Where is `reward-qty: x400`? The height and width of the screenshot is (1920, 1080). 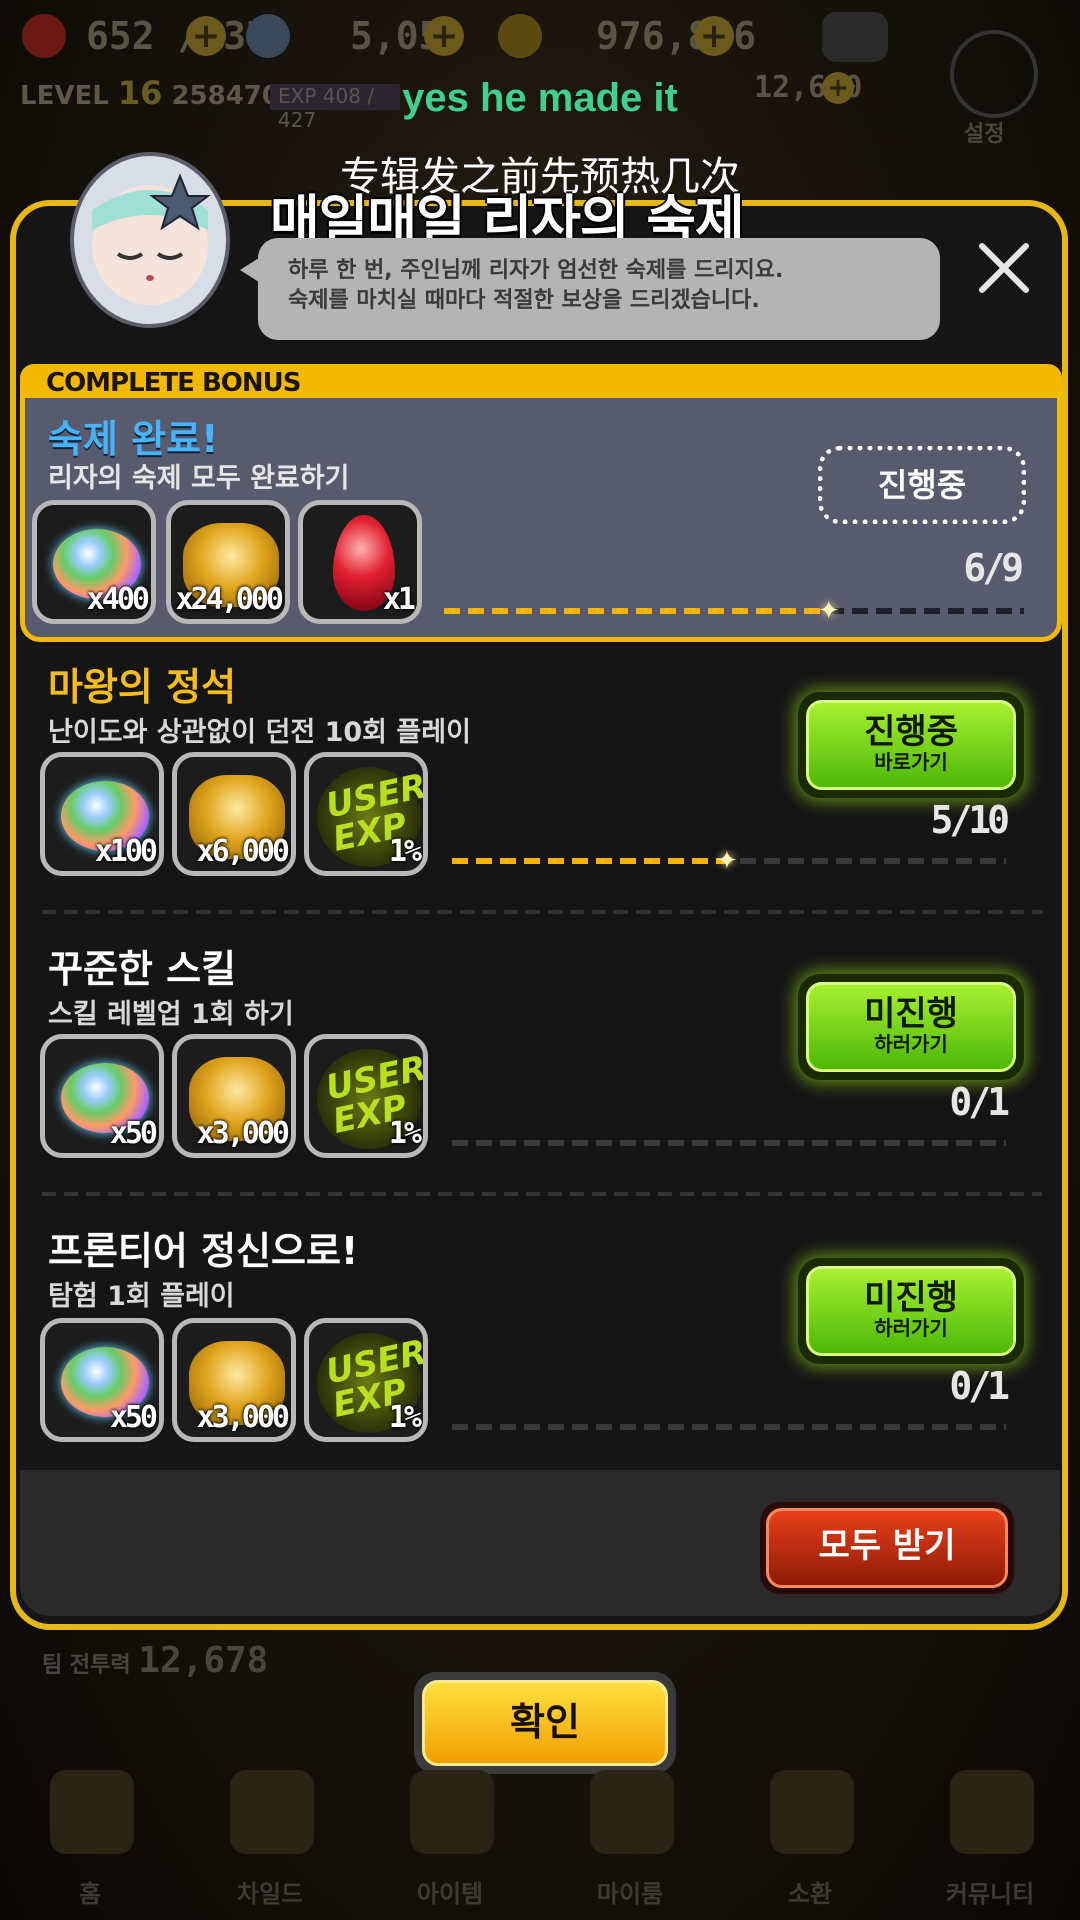
reward-qty: x400 is located at coordinates (118, 599).